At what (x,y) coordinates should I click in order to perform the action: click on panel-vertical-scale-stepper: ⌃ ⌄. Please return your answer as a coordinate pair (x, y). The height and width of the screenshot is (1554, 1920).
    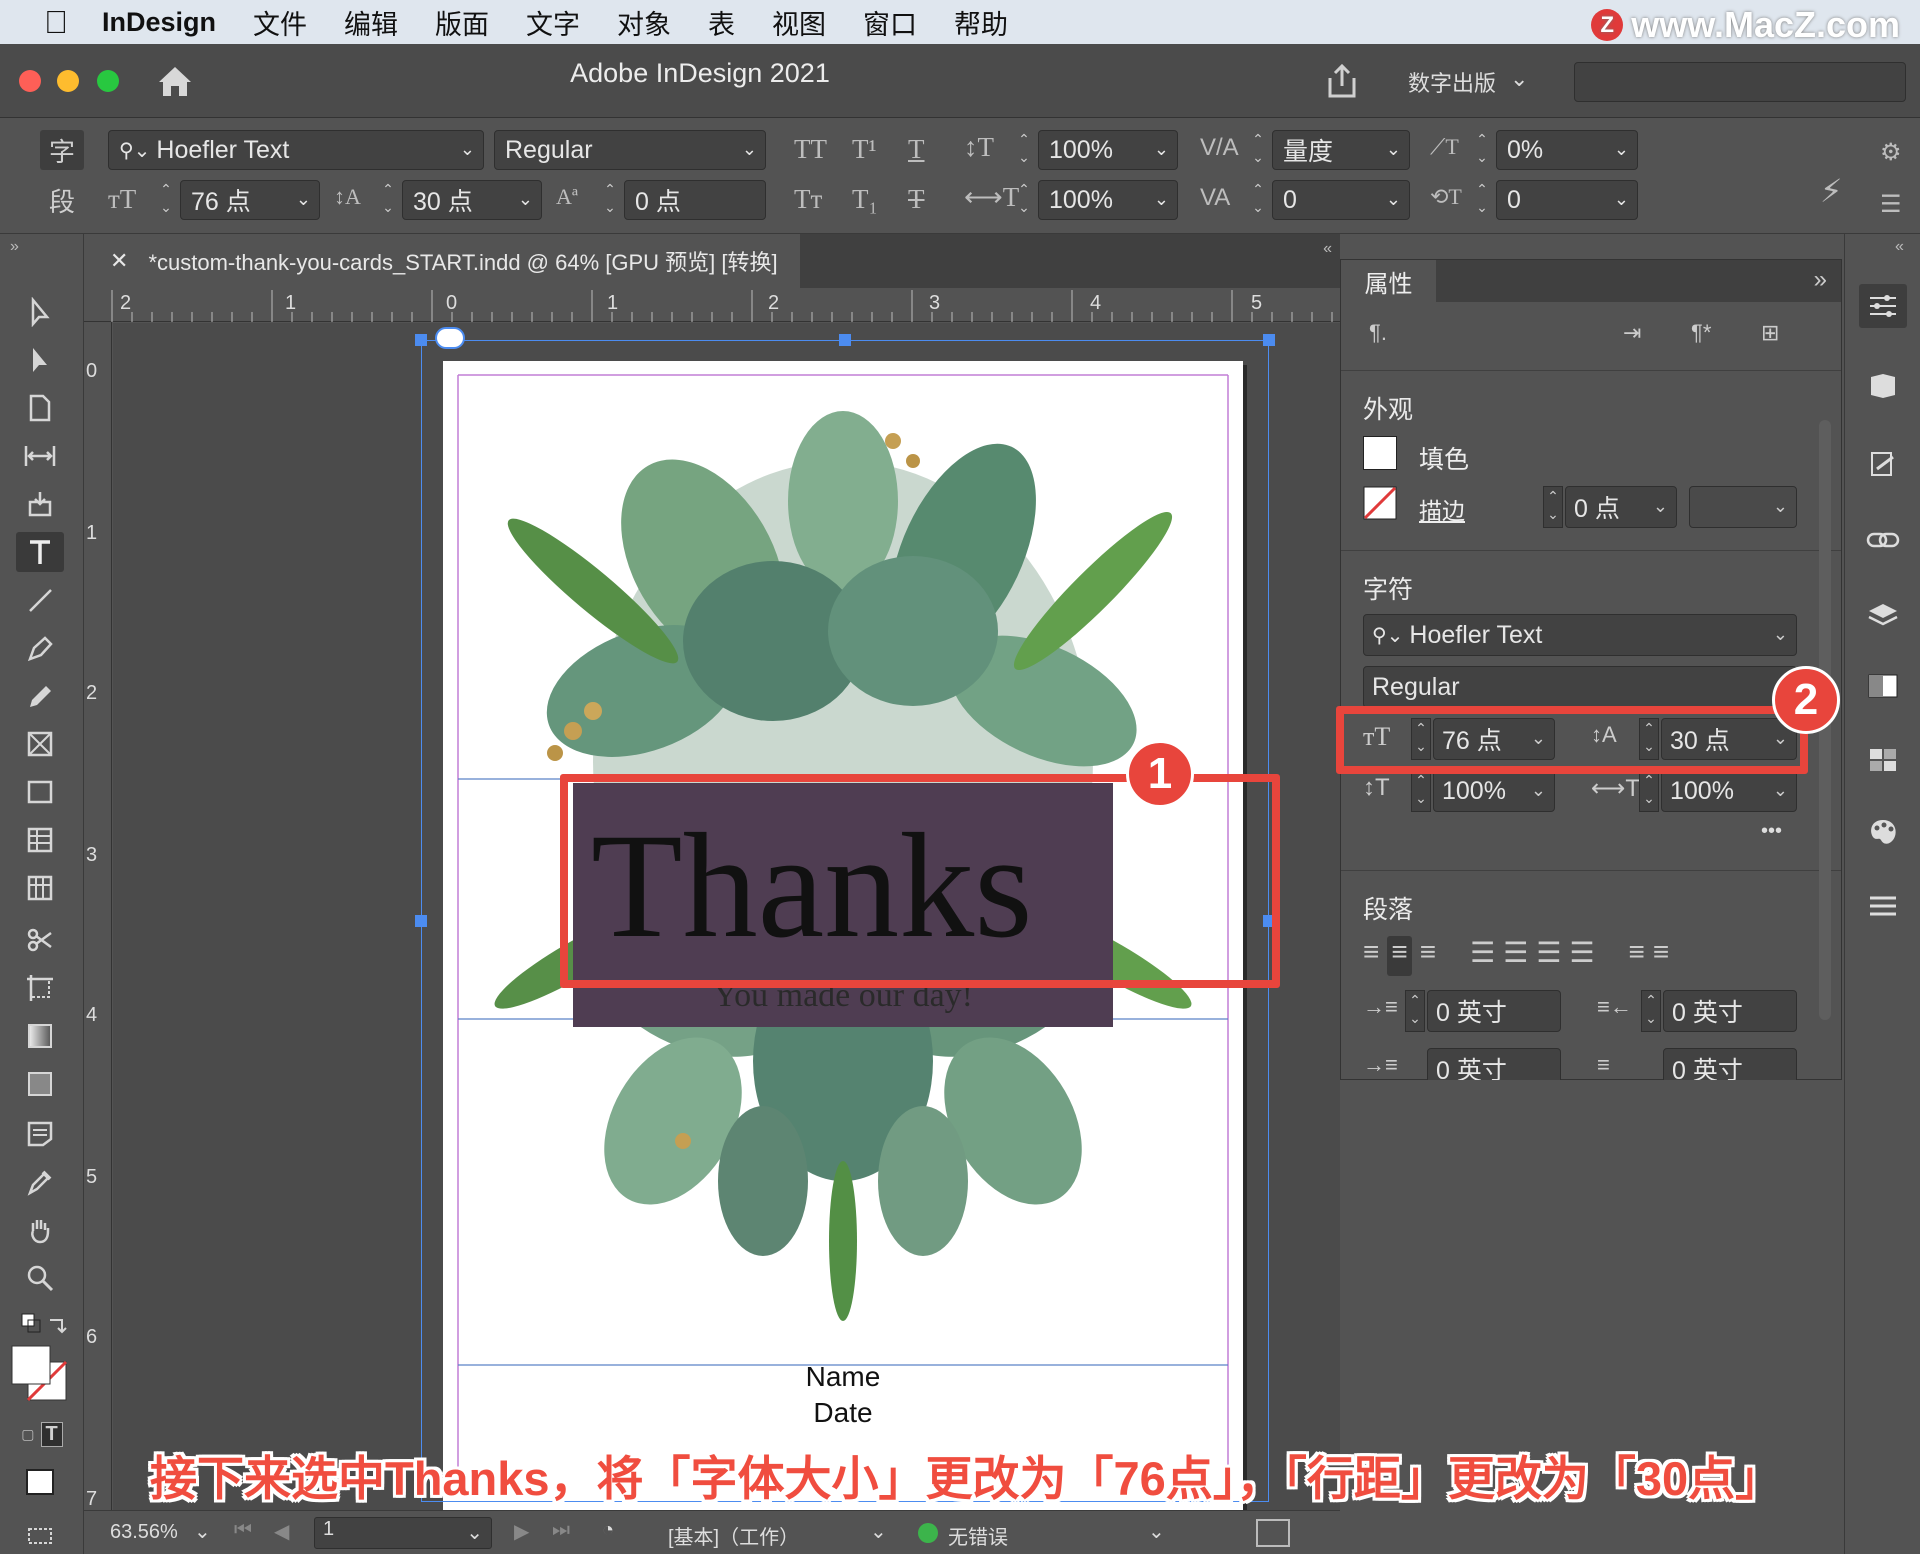
    Looking at the image, I should click on (1421, 791).